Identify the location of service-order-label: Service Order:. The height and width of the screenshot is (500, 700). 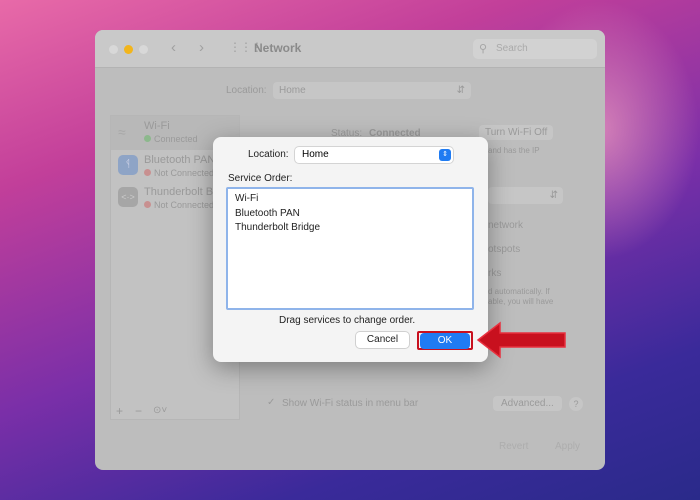
(260, 178).